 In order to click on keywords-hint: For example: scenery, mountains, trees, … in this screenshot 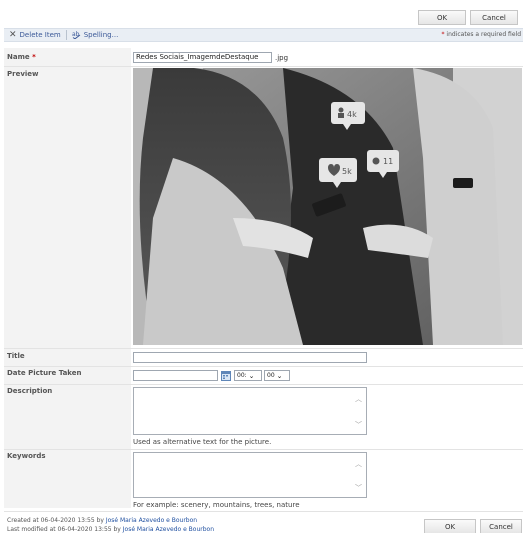, I will do `click(216, 505)`.